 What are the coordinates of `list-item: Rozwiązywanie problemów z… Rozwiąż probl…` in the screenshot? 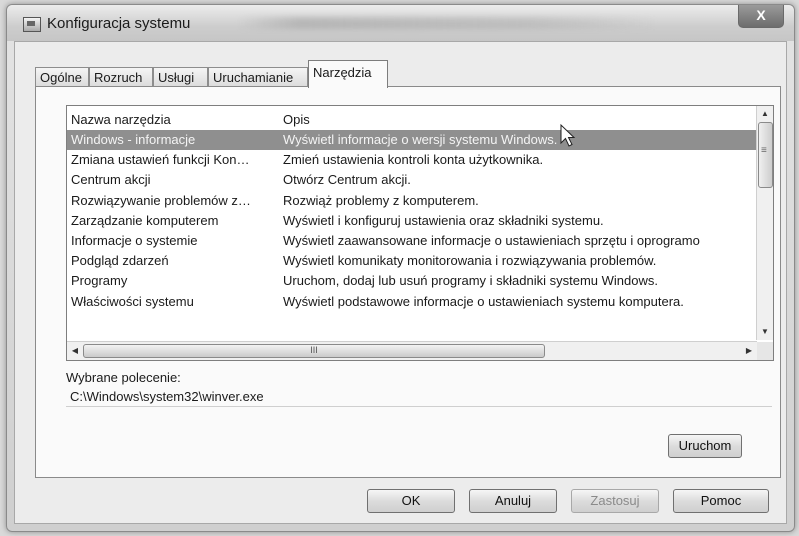 It's located at (412, 201).